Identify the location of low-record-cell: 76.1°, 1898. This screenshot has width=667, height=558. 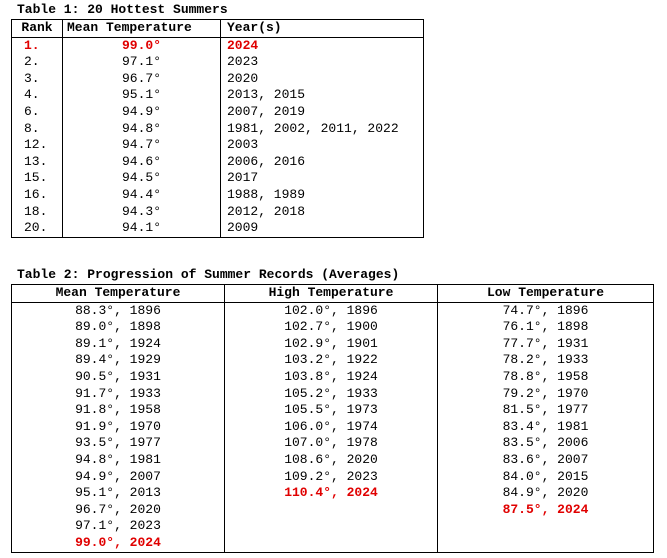
(545, 327).